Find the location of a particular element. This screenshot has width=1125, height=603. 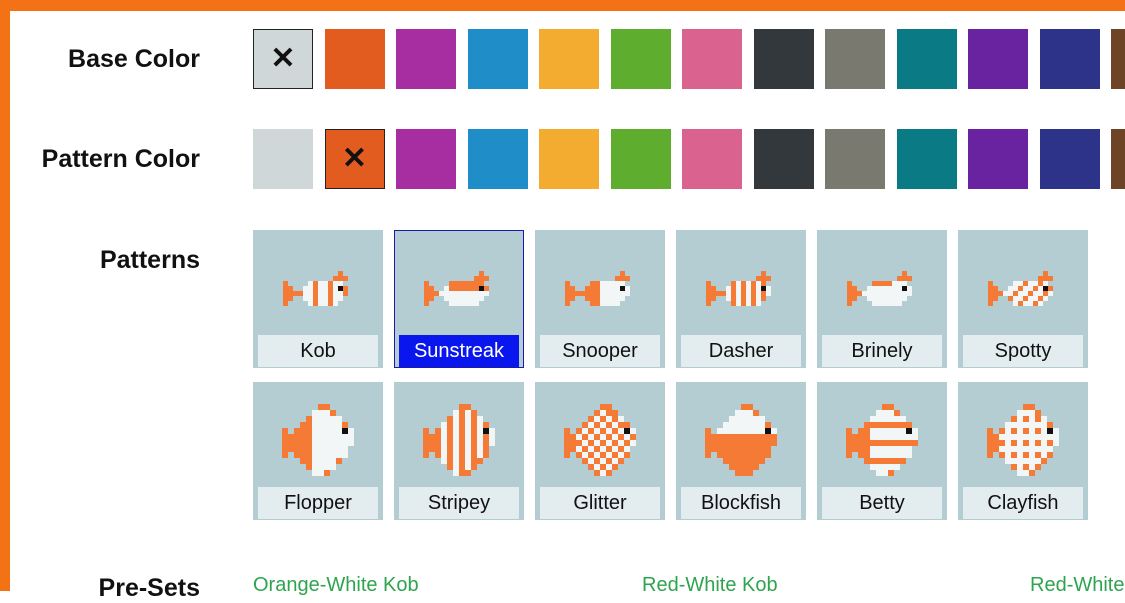

pattern-option-brinely: Brinely is located at coordinates (882, 299).